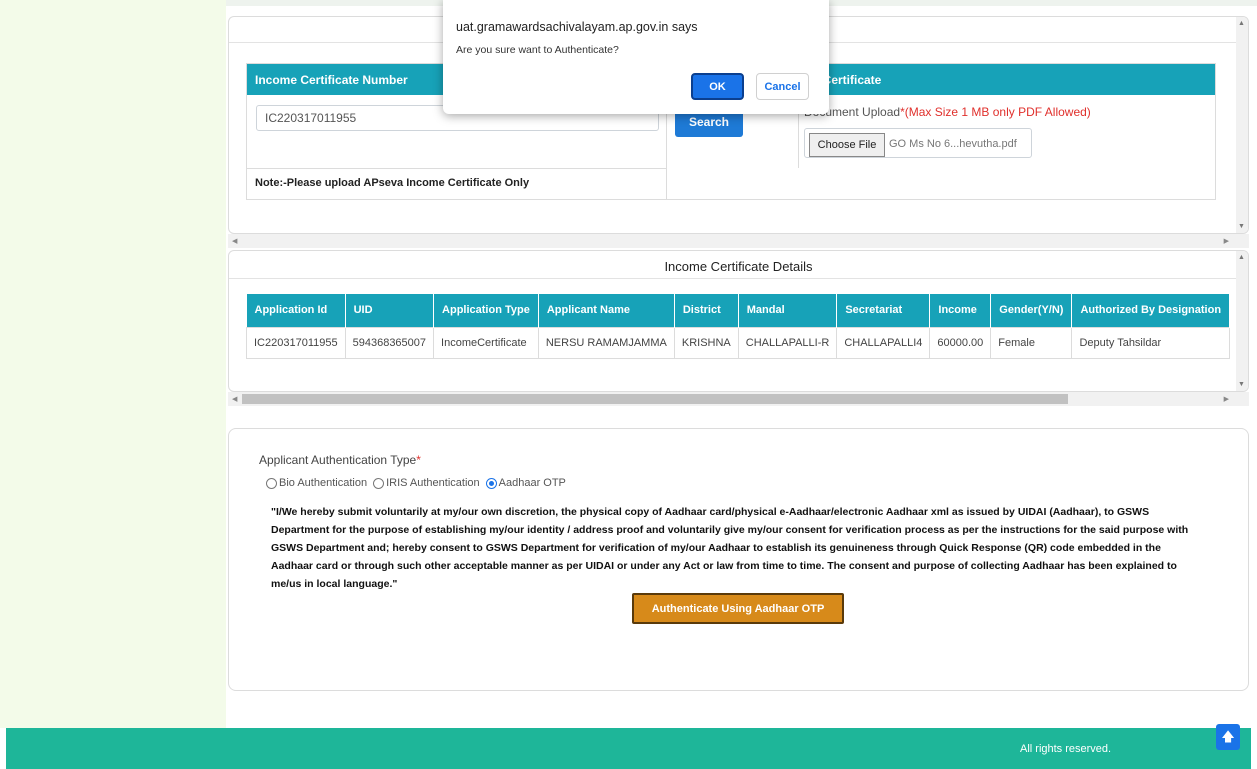 The width and height of the screenshot is (1257, 769). What do you see at coordinates (537, 50) in the screenshot?
I see `dialog-message: Are you sure want to Authenticate?` at bounding box center [537, 50].